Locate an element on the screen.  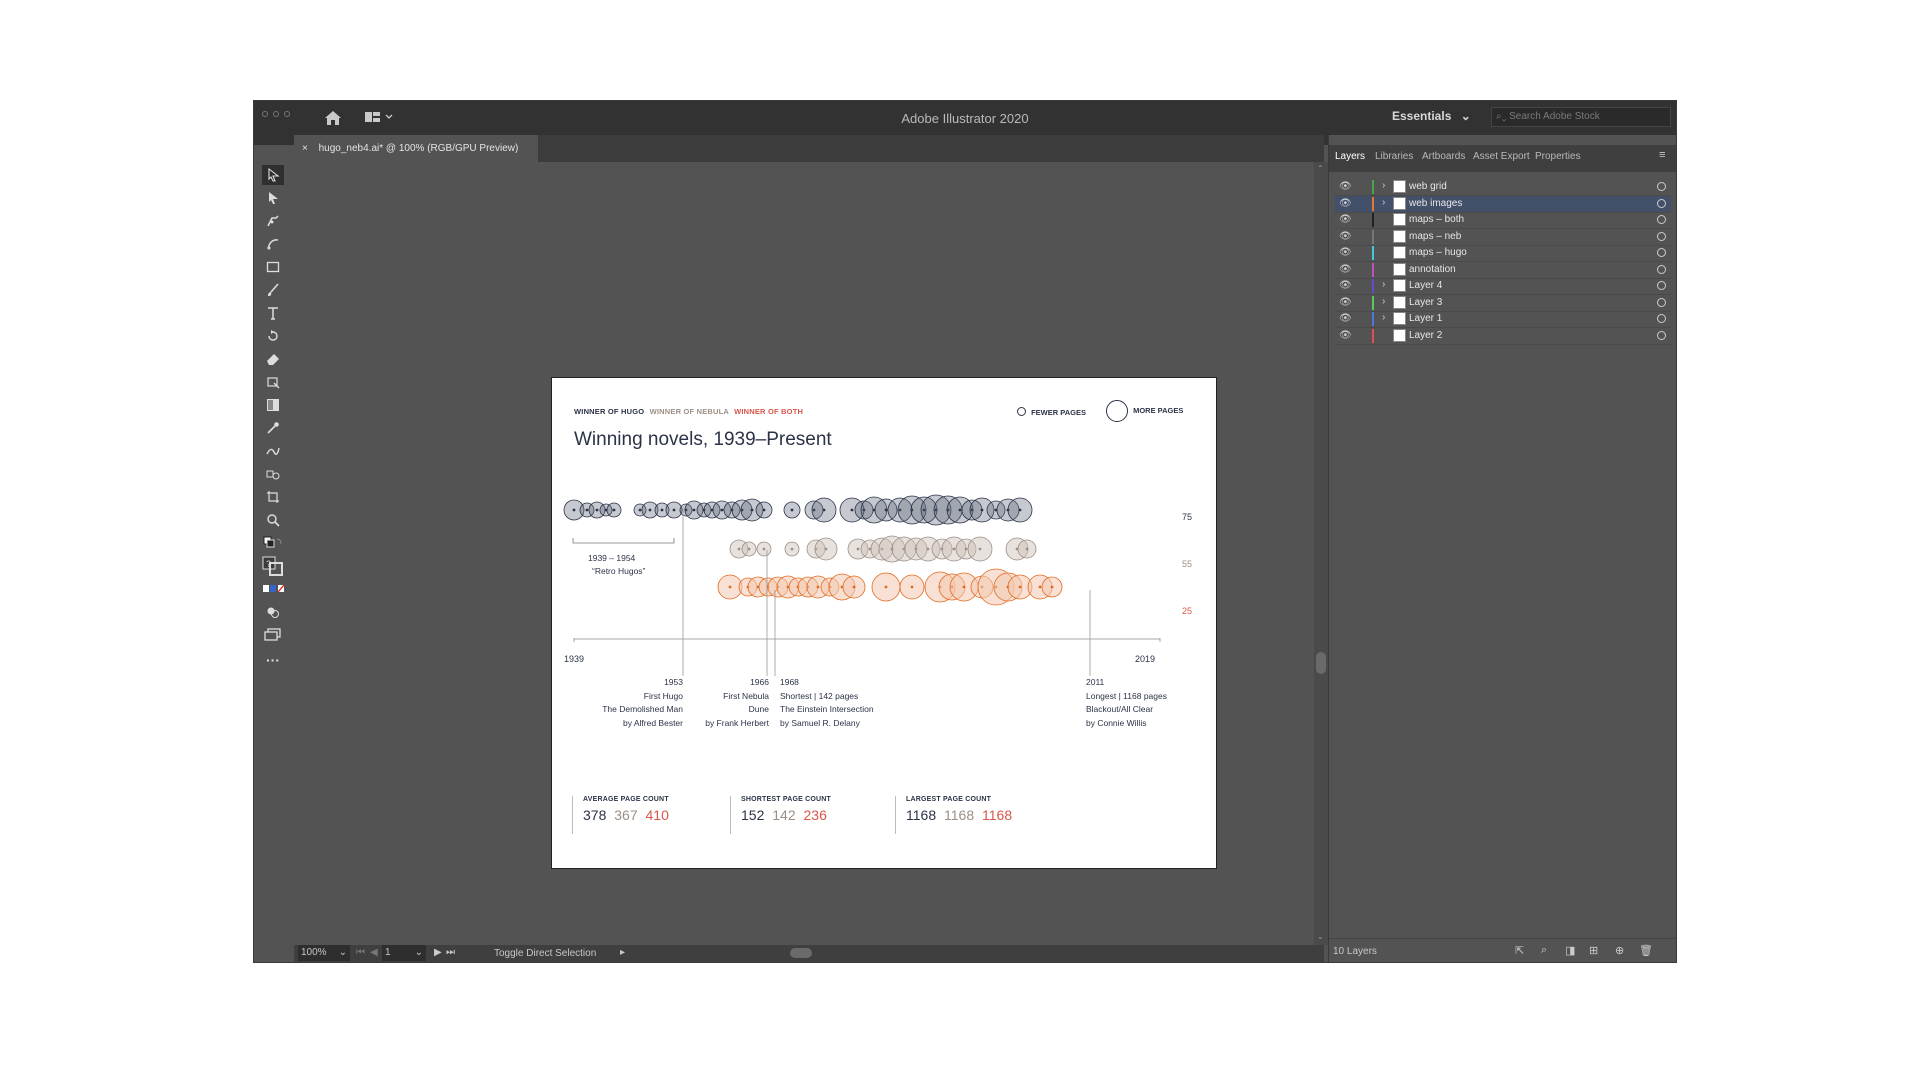
artboard-select: 1 ⌄ is located at coordinates (404, 953).